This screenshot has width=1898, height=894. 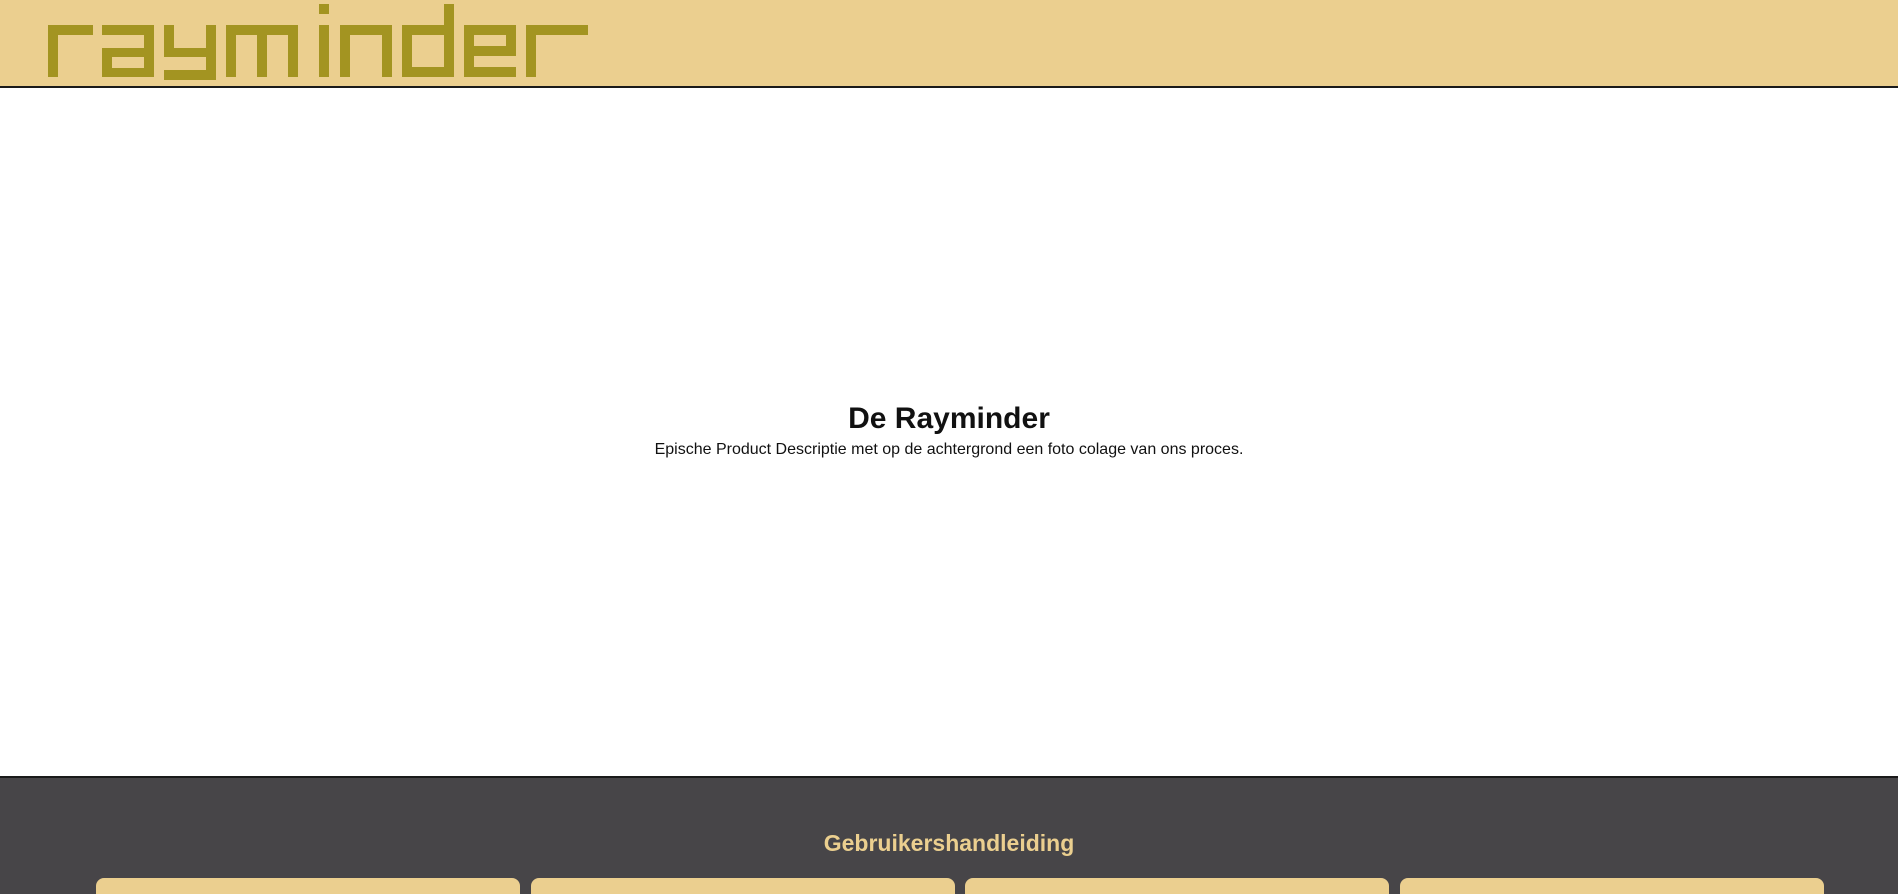 What do you see at coordinates (949, 843) in the screenshot?
I see `manual-title: Gebruikershandleiding` at bounding box center [949, 843].